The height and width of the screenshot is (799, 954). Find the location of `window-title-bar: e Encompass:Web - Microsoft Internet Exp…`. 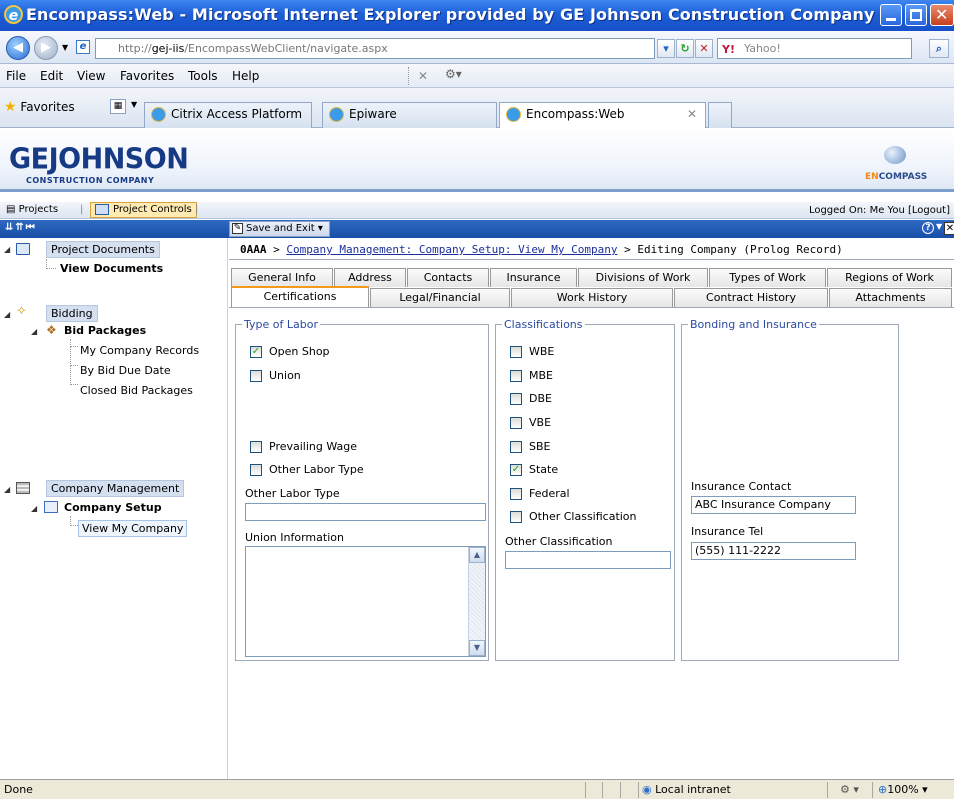

window-title-bar: e Encompass:Web - Microsoft Internet Exp… is located at coordinates (477, 15).